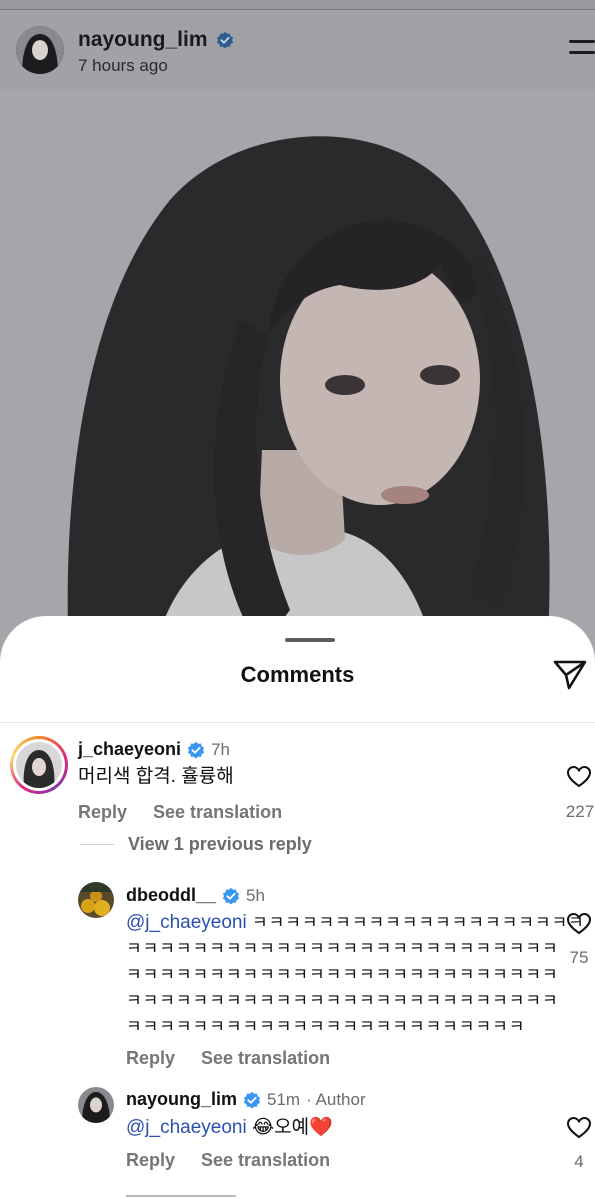 This screenshot has height=1199, width=595. I want to click on see-translation-button: See translation, so click(265, 1160).